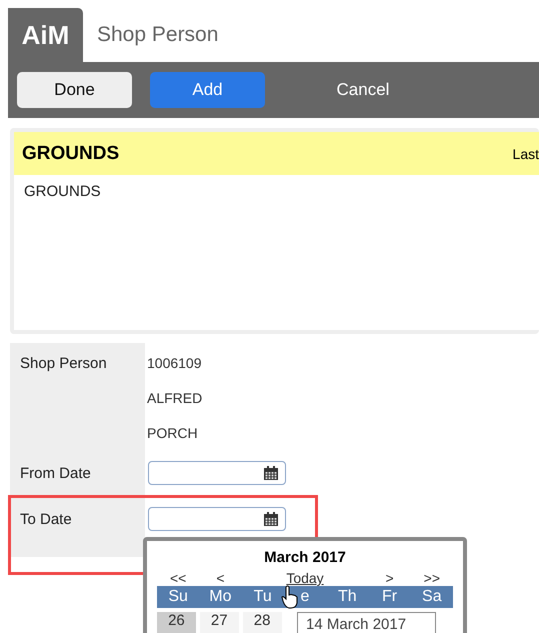 This screenshot has height=633, width=539. What do you see at coordinates (220, 597) in the screenshot?
I see `weekday-label: Mo` at bounding box center [220, 597].